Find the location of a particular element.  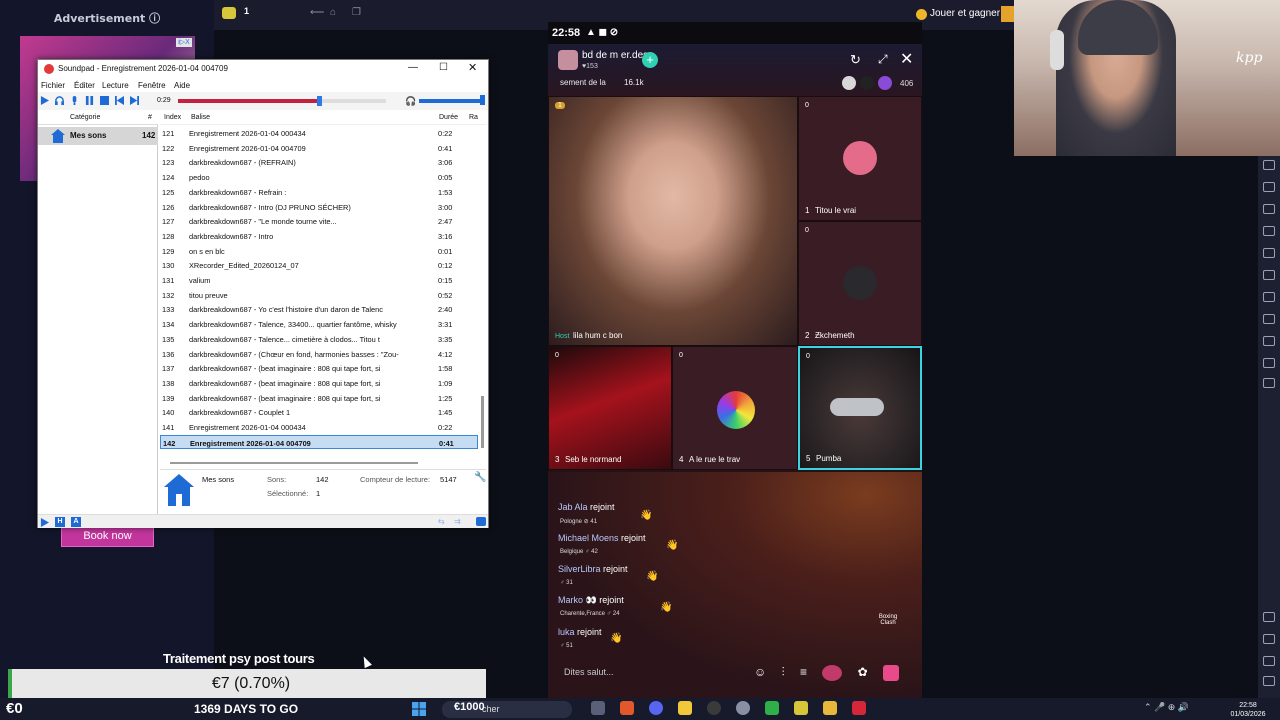

guest-name: Pumba is located at coordinates (828, 458).